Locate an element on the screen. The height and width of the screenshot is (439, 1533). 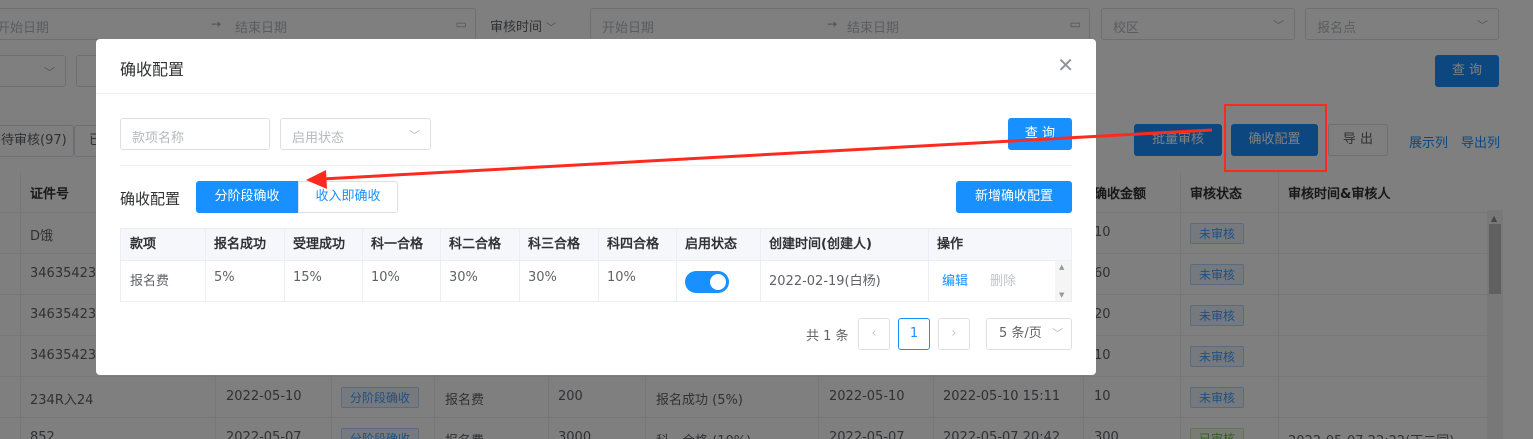
annotation-arrow is located at coordinates (759, 158).